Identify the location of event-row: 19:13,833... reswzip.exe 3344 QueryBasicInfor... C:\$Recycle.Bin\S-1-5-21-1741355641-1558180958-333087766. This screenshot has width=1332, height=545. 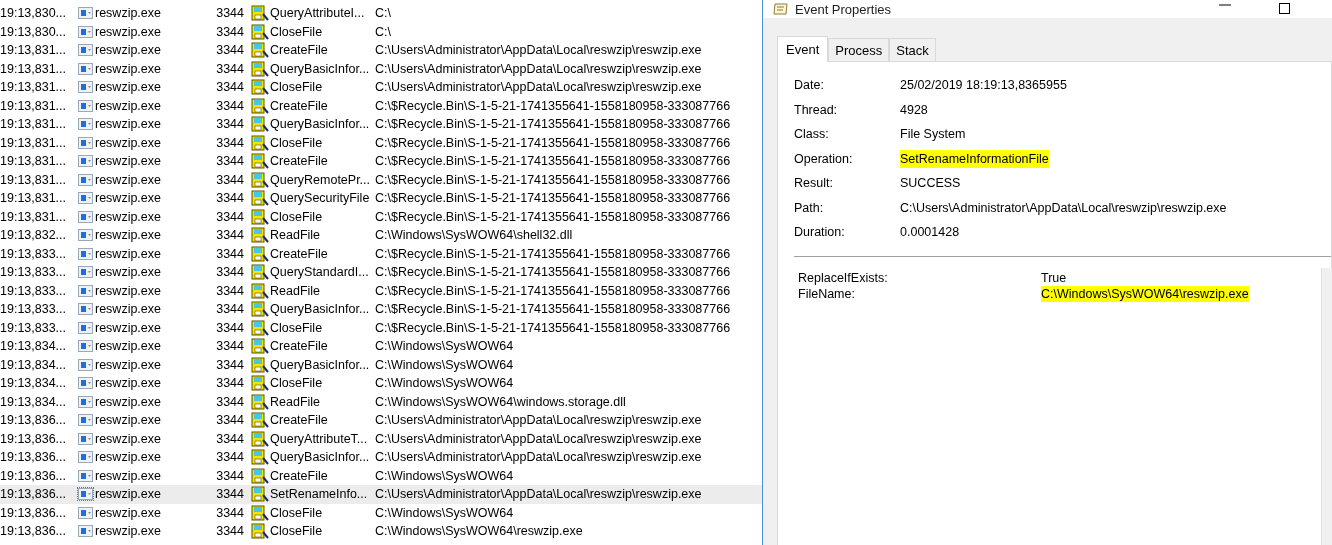
(381, 309).